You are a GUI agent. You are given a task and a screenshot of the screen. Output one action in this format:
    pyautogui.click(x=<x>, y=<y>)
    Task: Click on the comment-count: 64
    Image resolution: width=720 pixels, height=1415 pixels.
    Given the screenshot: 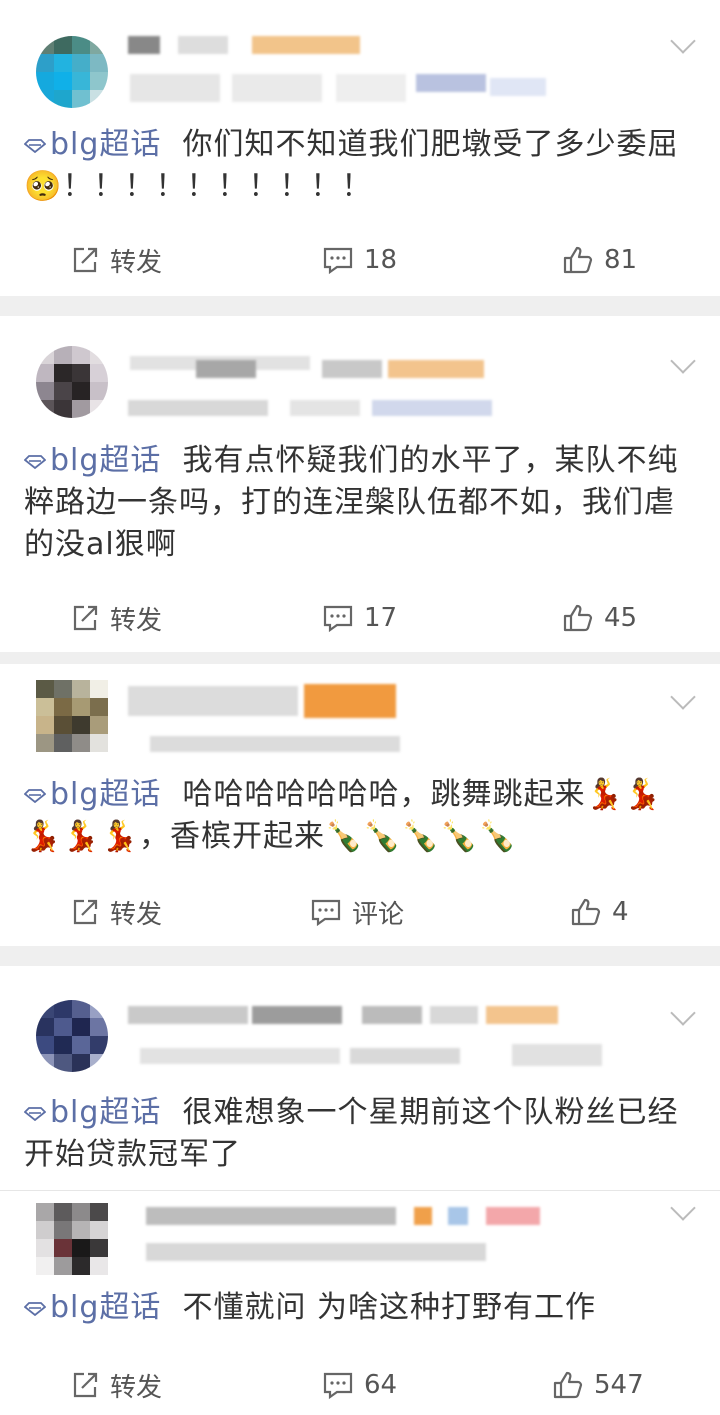 What is the action you would take?
    pyautogui.click(x=381, y=1385)
    